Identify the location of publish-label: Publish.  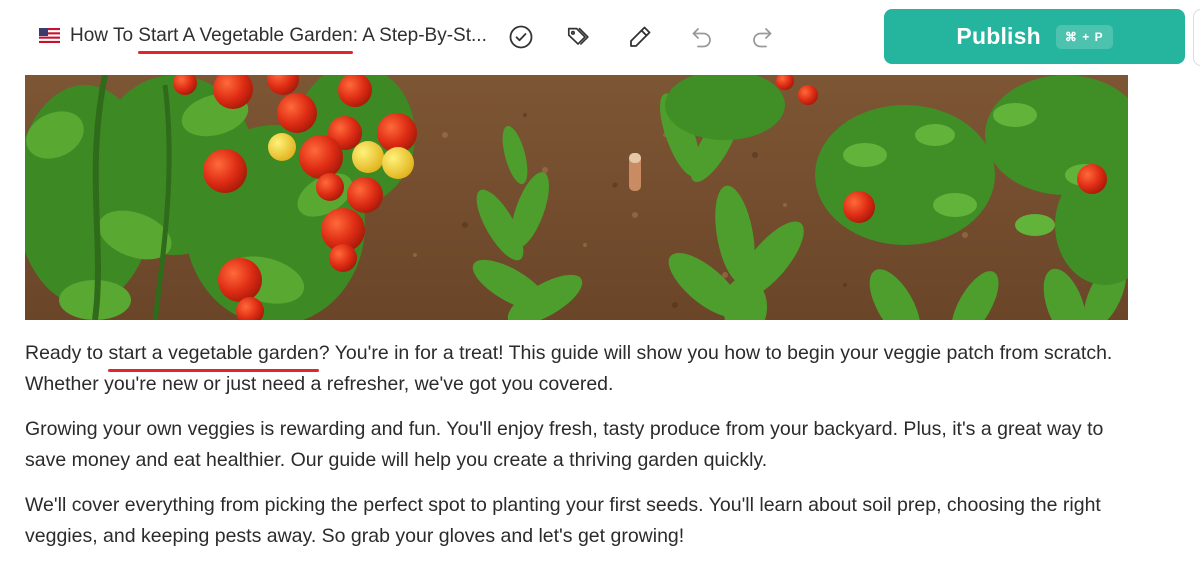
(998, 36).